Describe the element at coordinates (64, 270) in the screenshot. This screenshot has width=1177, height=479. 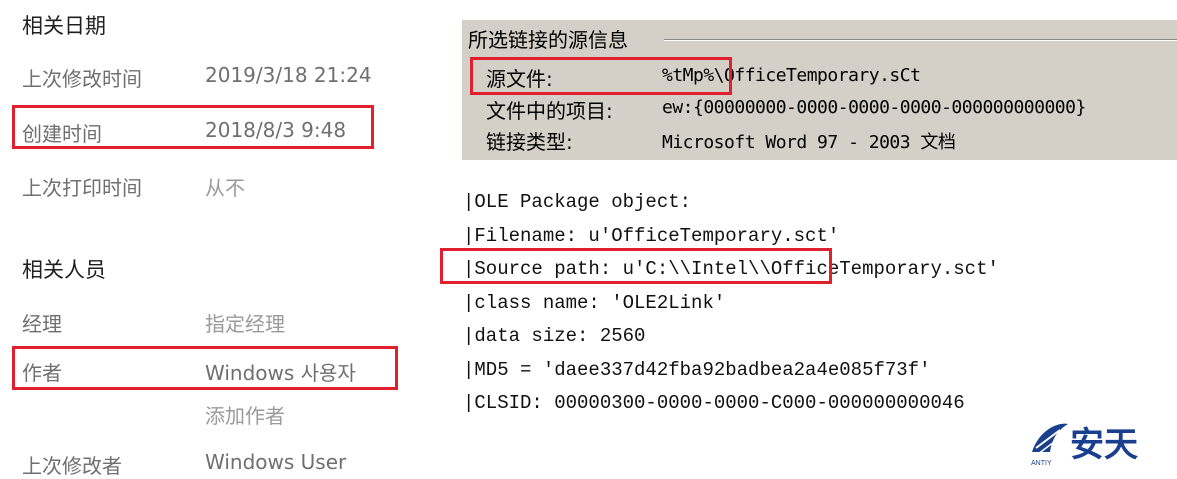
I see `related-people-title: 相关人员` at that location.